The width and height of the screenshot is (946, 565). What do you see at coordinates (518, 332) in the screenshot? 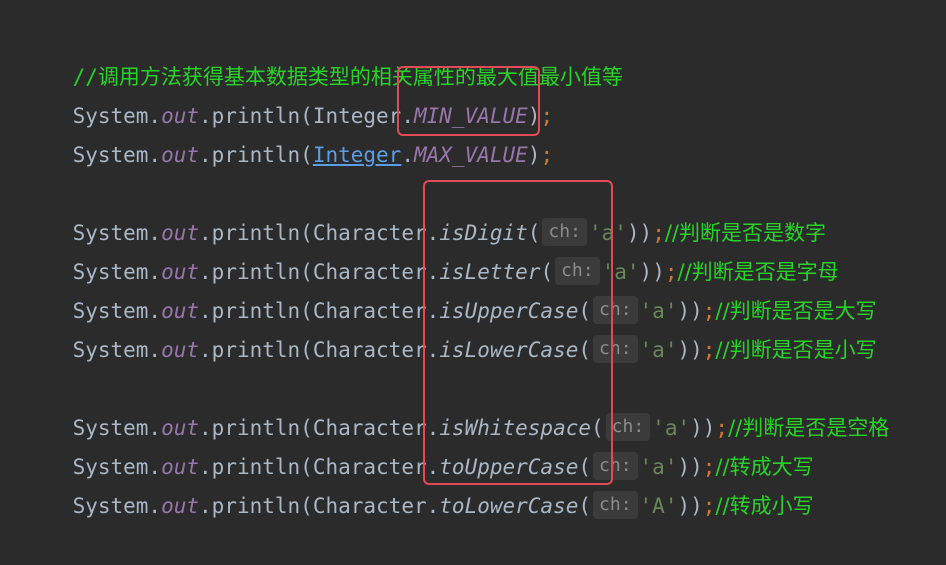
I see `highlight-box-methods` at bounding box center [518, 332].